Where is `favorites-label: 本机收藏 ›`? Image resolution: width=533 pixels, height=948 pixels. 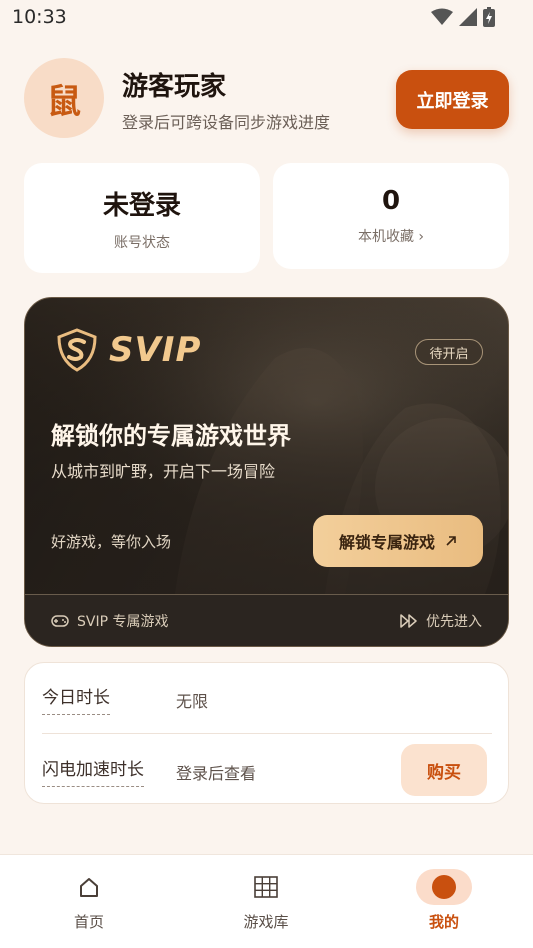
favorites-label: 本机收藏 › is located at coordinates (391, 237).